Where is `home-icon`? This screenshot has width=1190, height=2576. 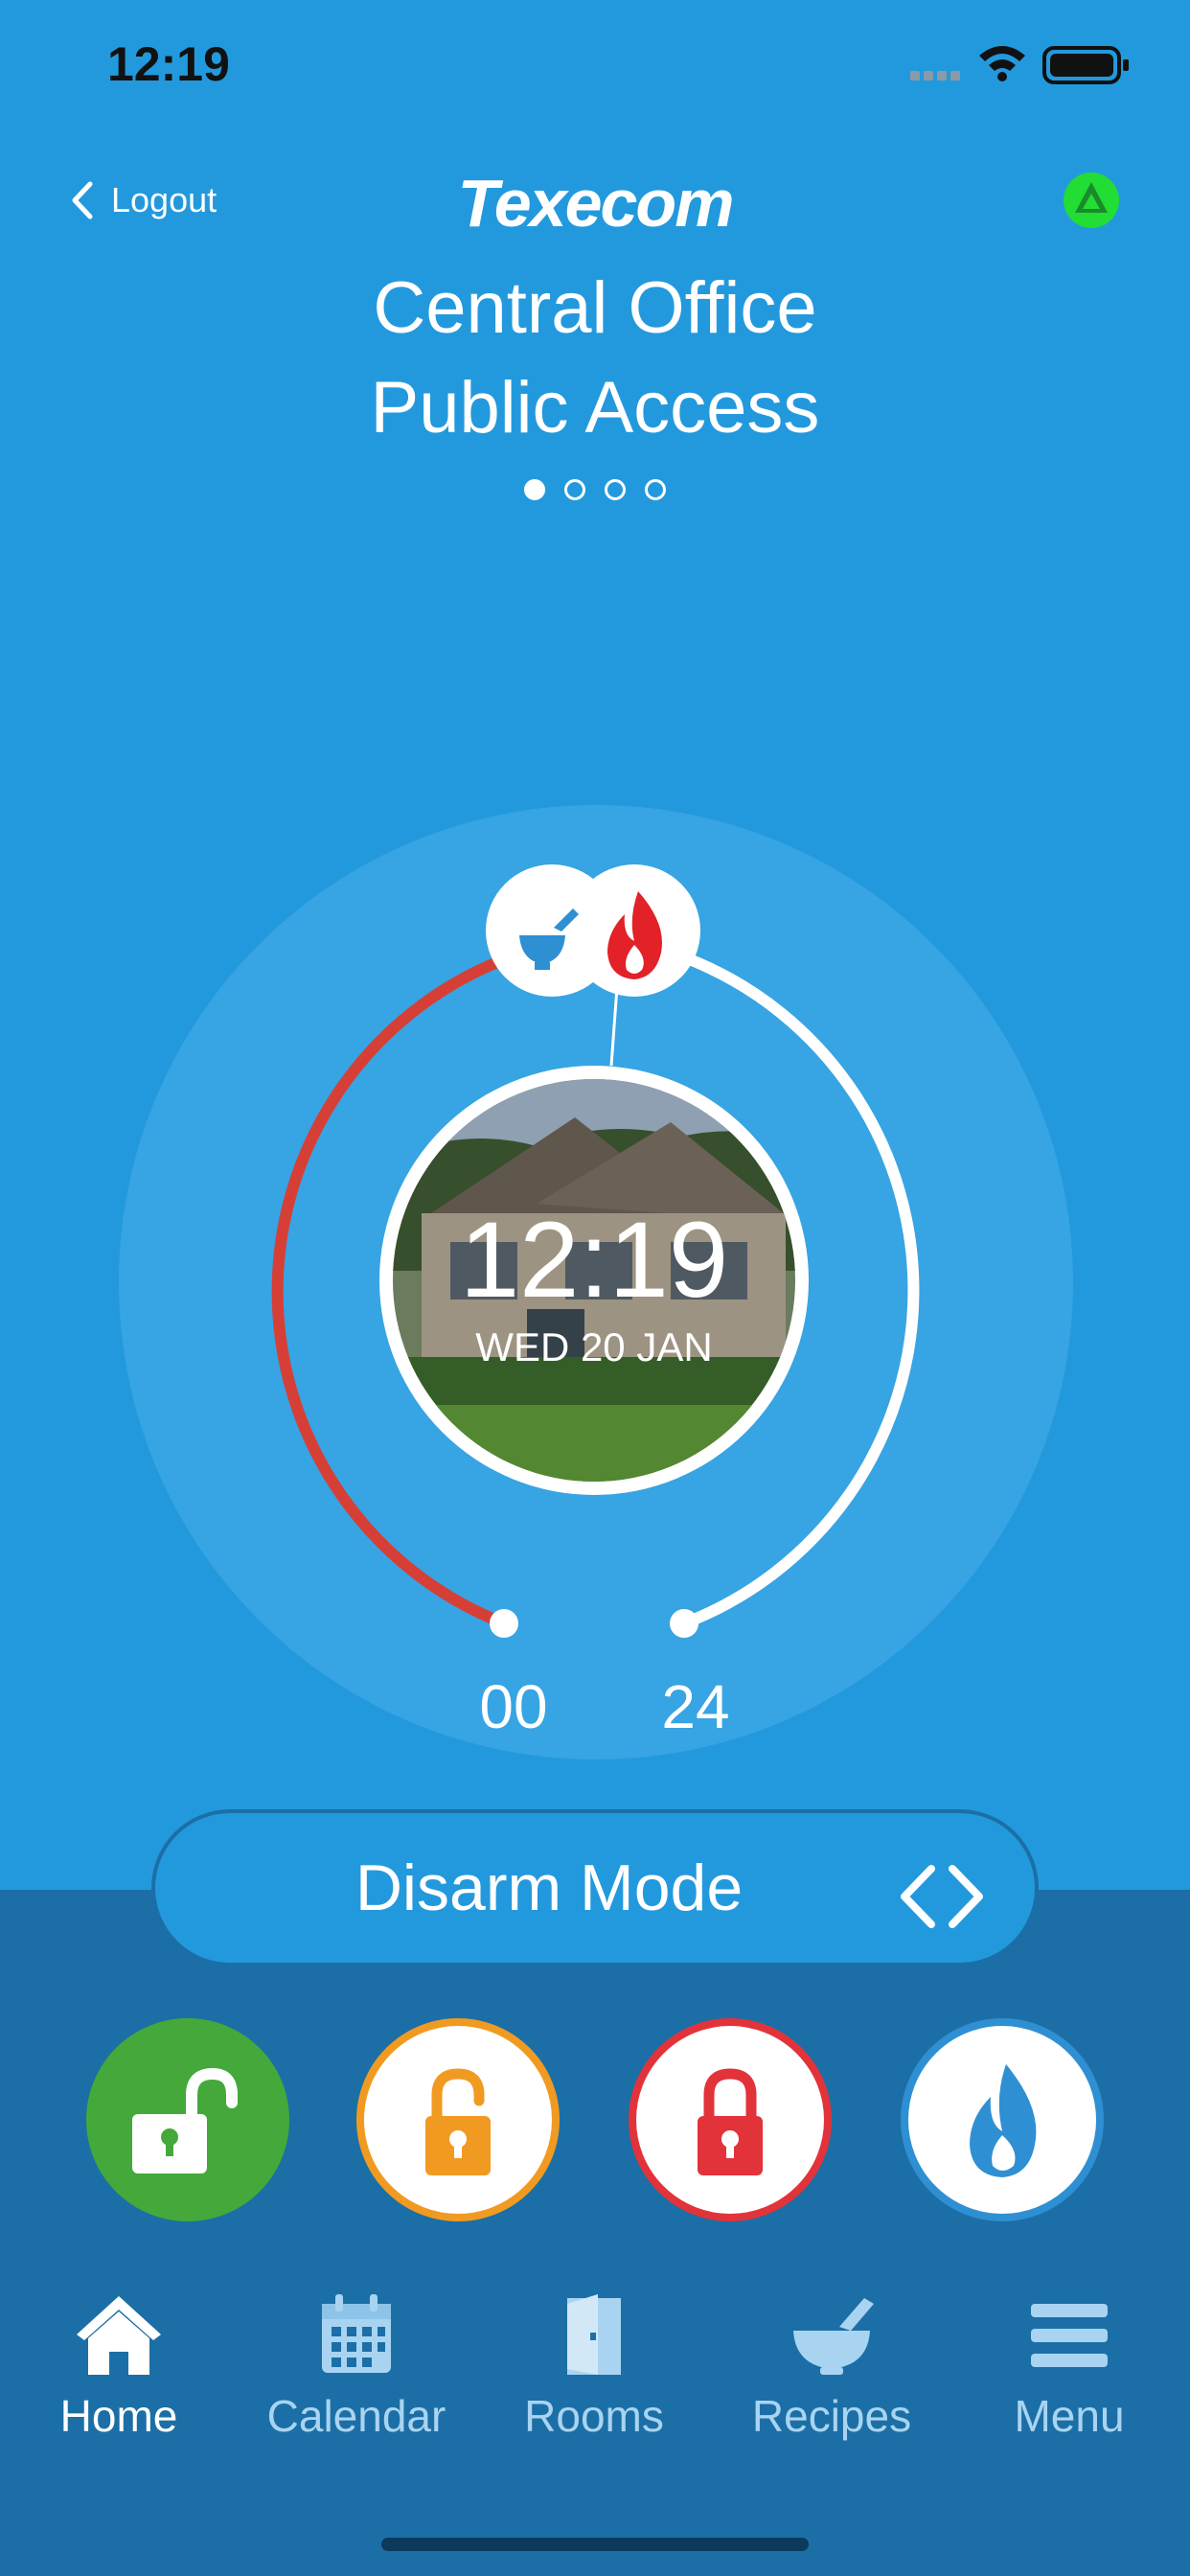 home-icon is located at coordinates (119, 2335).